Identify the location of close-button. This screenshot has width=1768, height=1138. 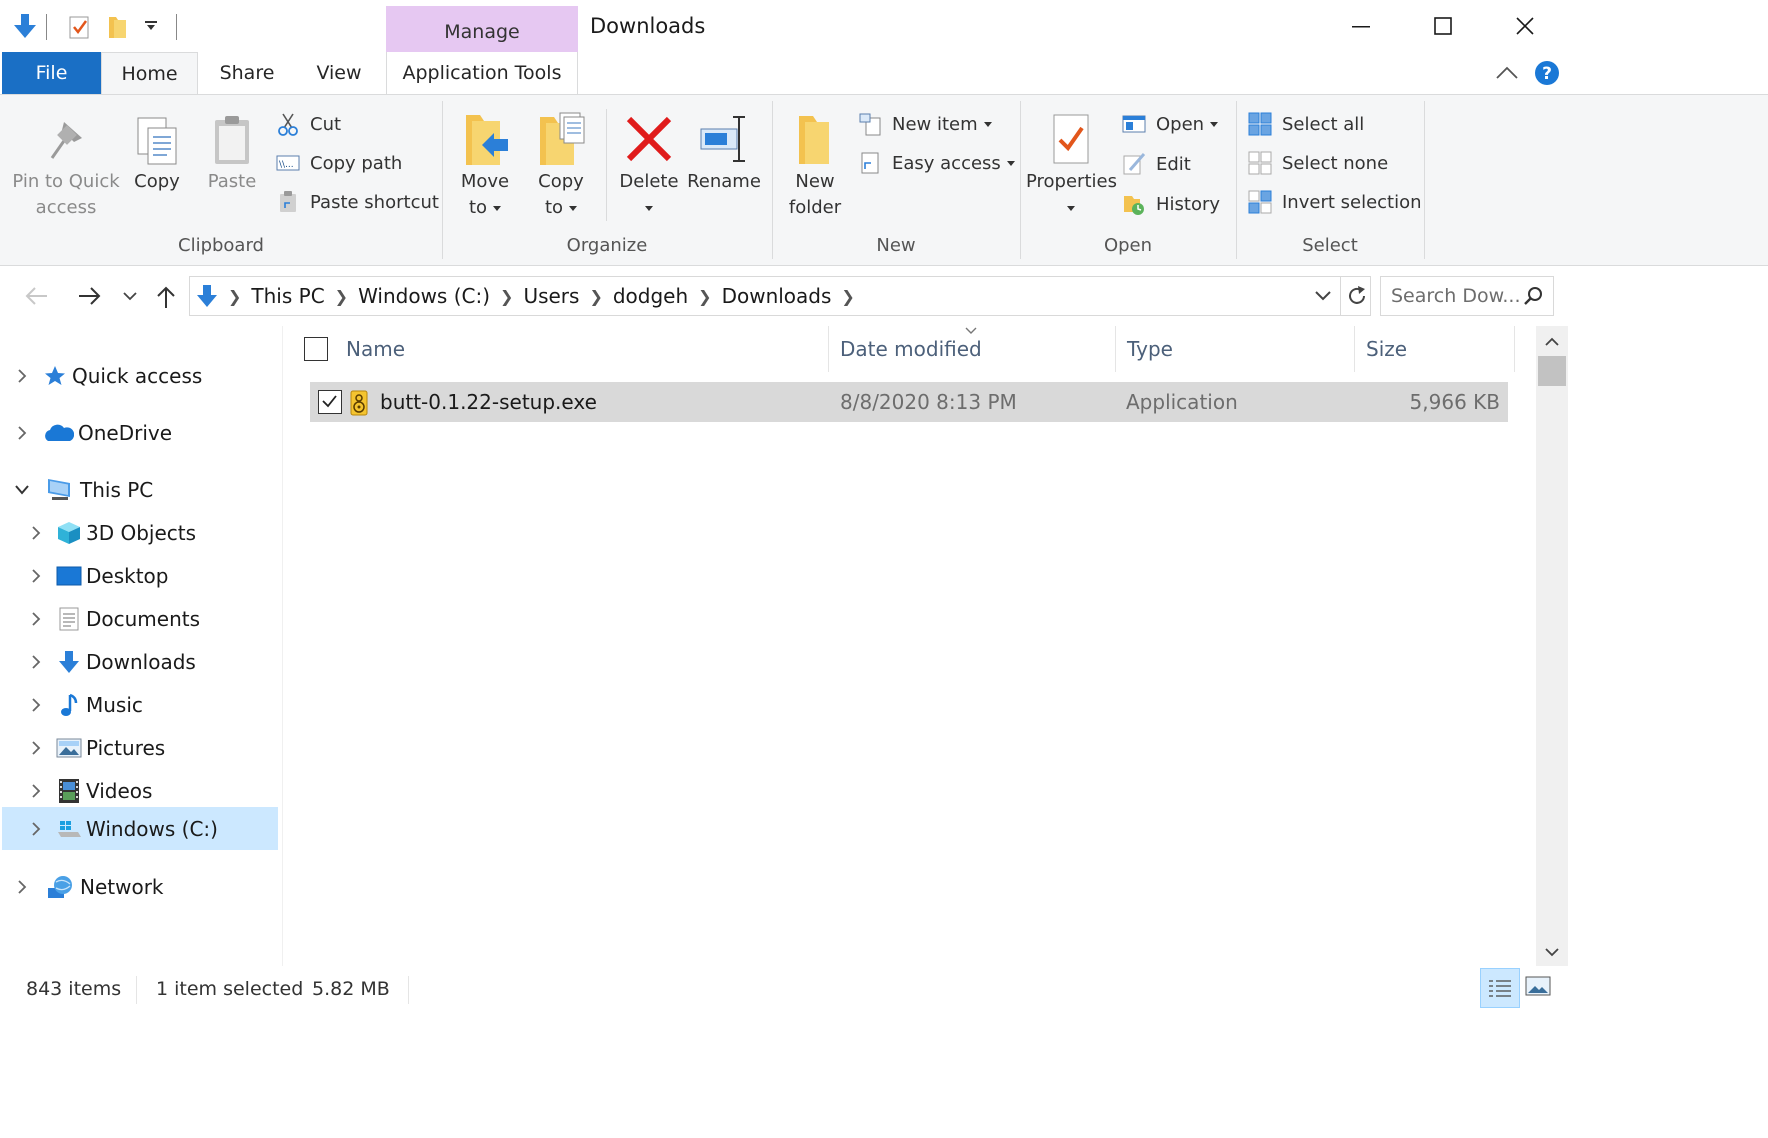
(1525, 26).